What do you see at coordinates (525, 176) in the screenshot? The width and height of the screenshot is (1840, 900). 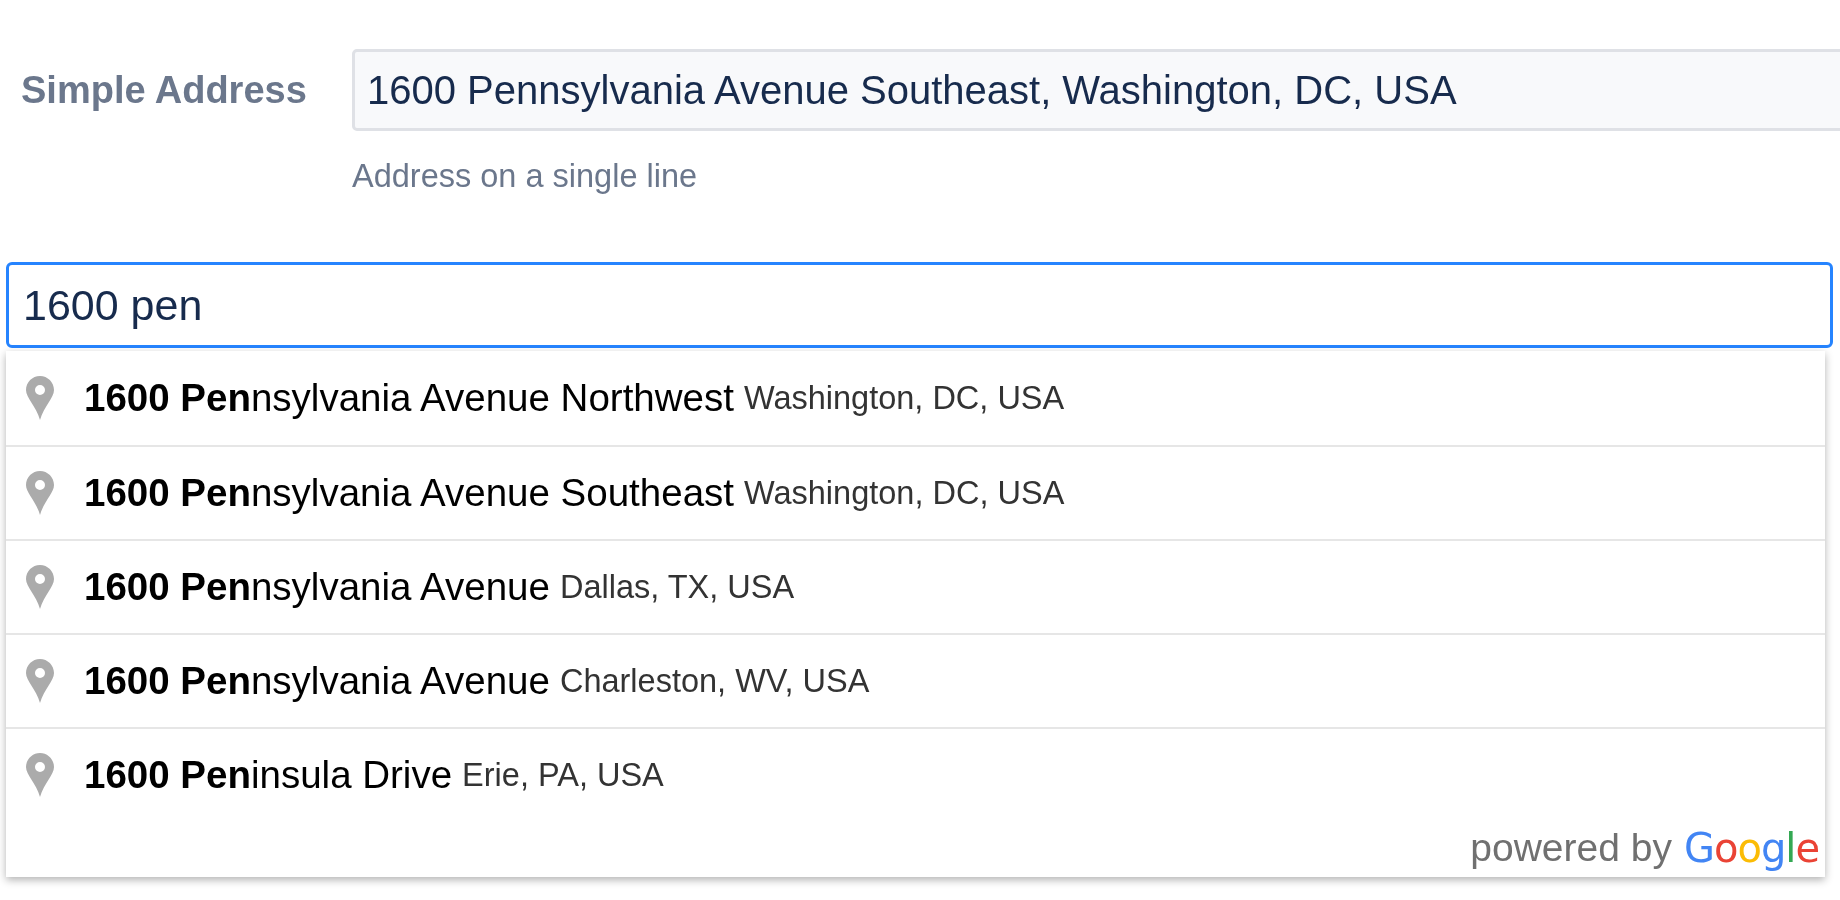 I see `field-hint: Address on a single line` at bounding box center [525, 176].